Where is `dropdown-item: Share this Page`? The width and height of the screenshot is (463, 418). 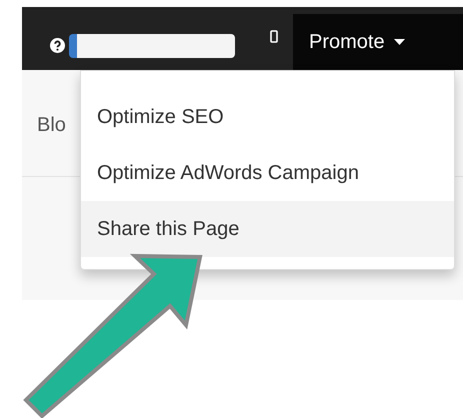
dropdown-item: Share this Page is located at coordinates (267, 229).